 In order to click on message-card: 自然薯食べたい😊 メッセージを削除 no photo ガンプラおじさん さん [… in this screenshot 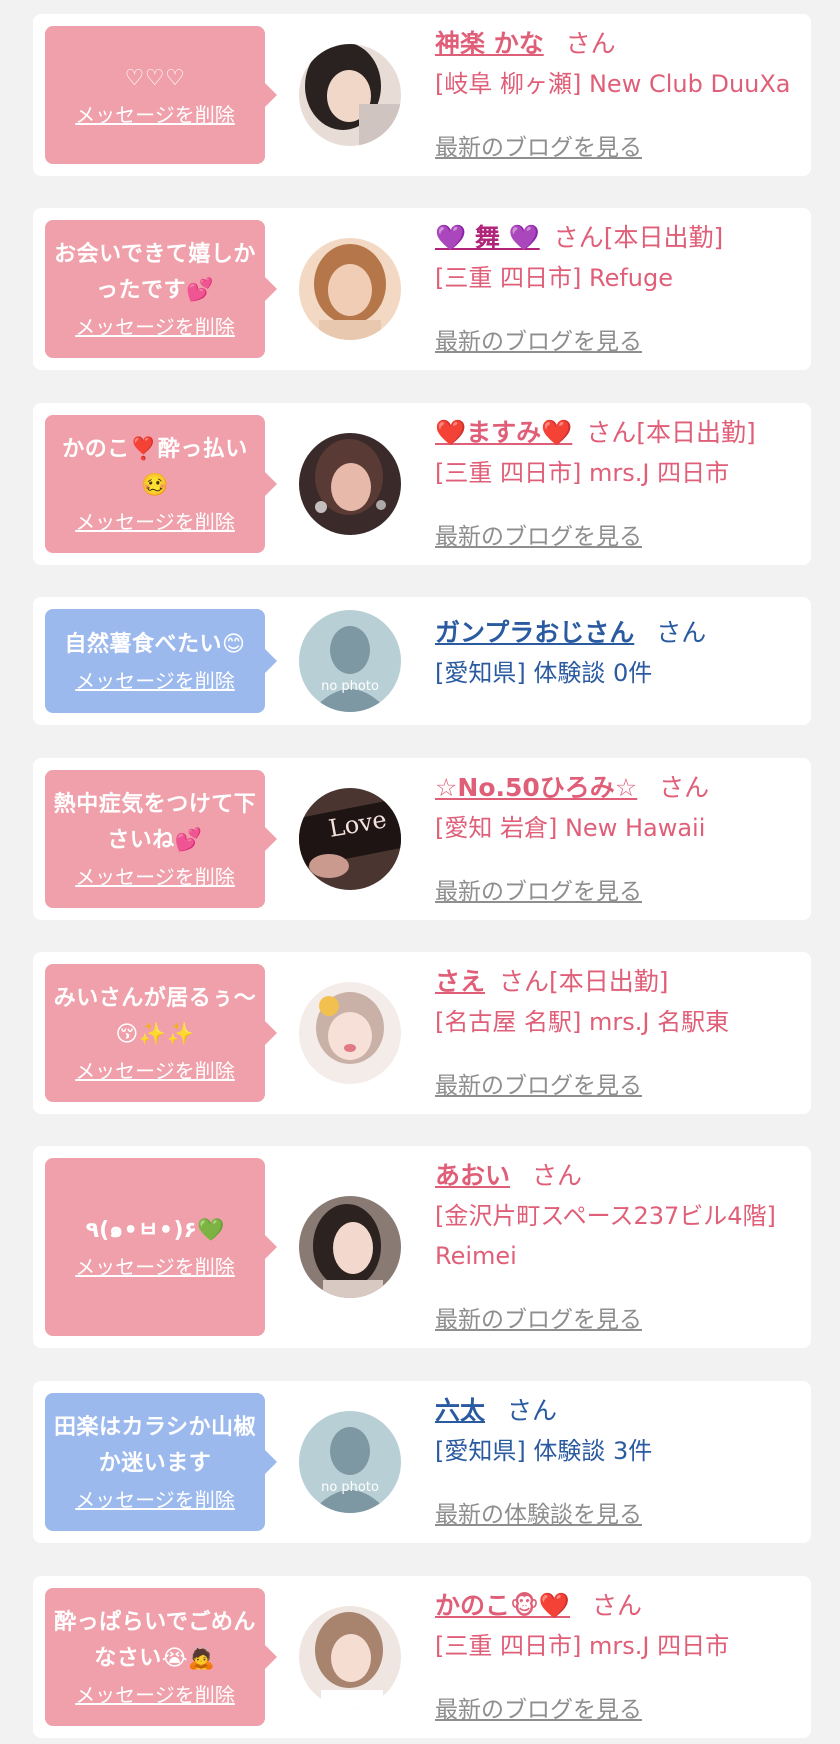, I will do `click(422, 661)`.